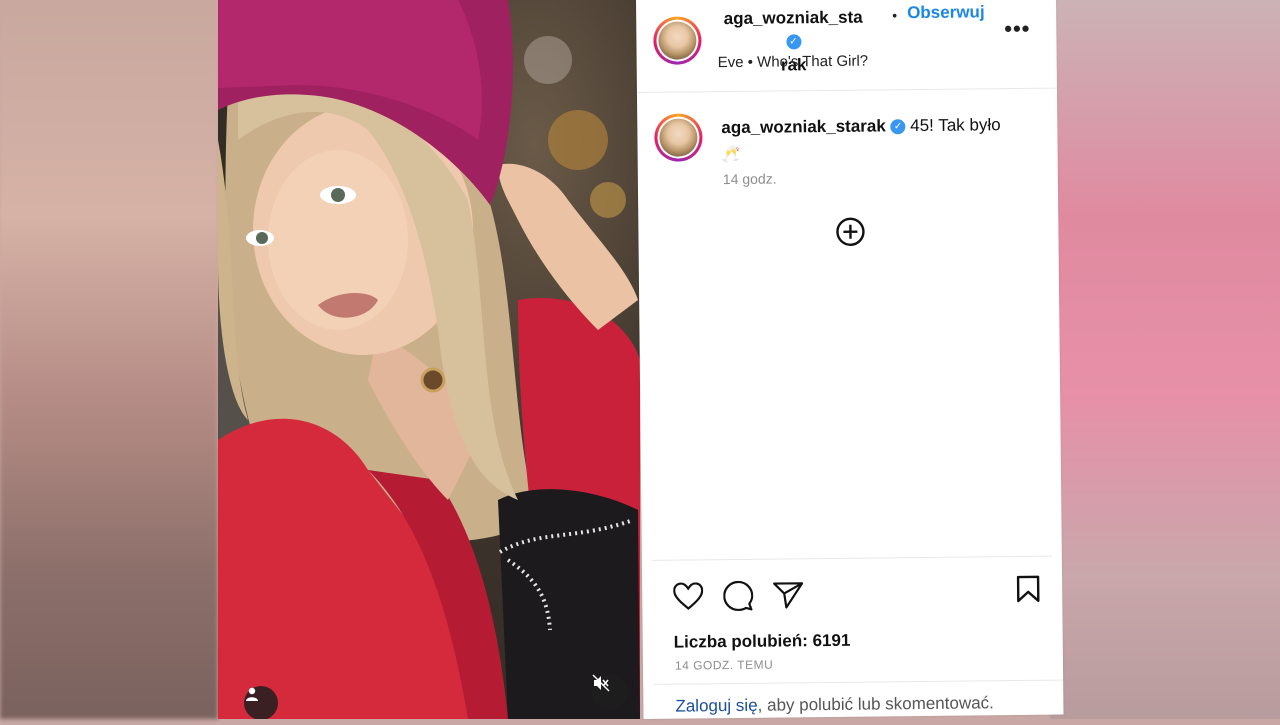 The height and width of the screenshot is (725, 1280). What do you see at coordinates (875, 704) in the screenshot?
I see `login-prompt-text: , aby polubić lub skomentować.` at bounding box center [875, 704].